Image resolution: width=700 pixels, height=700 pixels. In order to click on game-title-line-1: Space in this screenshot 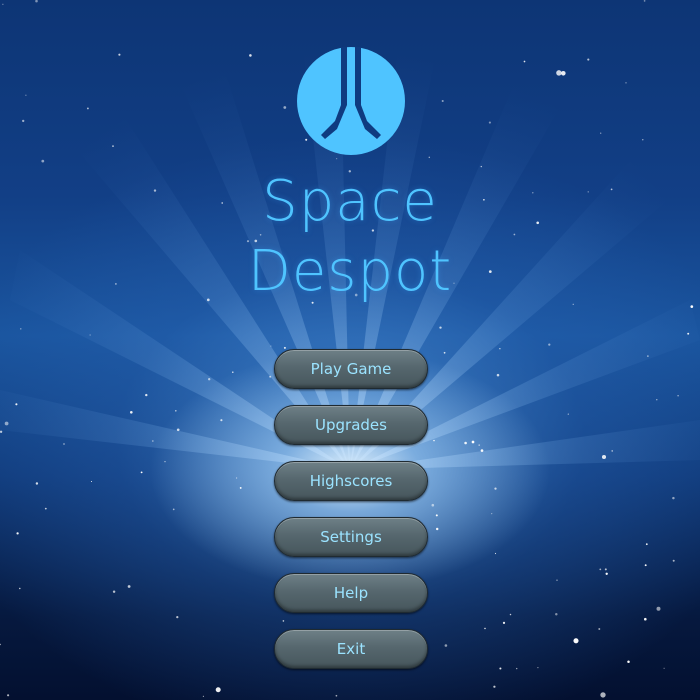, I will do `click(350, 201)`.